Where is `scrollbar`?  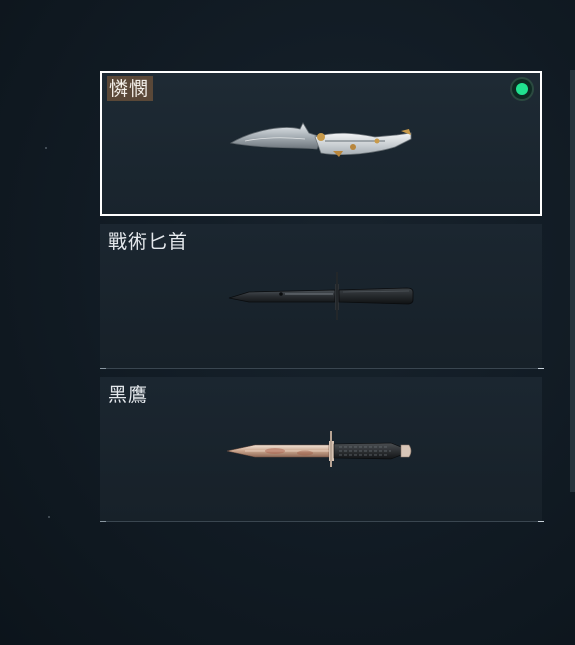
scrollbar is located at coordinates (572, 281).